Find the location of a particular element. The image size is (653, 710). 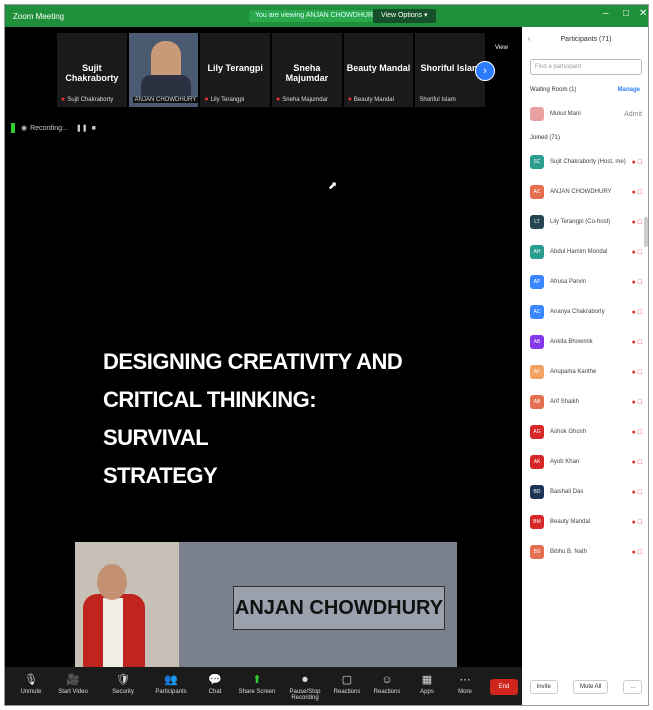

toolbar-label: Security is located at coordinates (123, 692).